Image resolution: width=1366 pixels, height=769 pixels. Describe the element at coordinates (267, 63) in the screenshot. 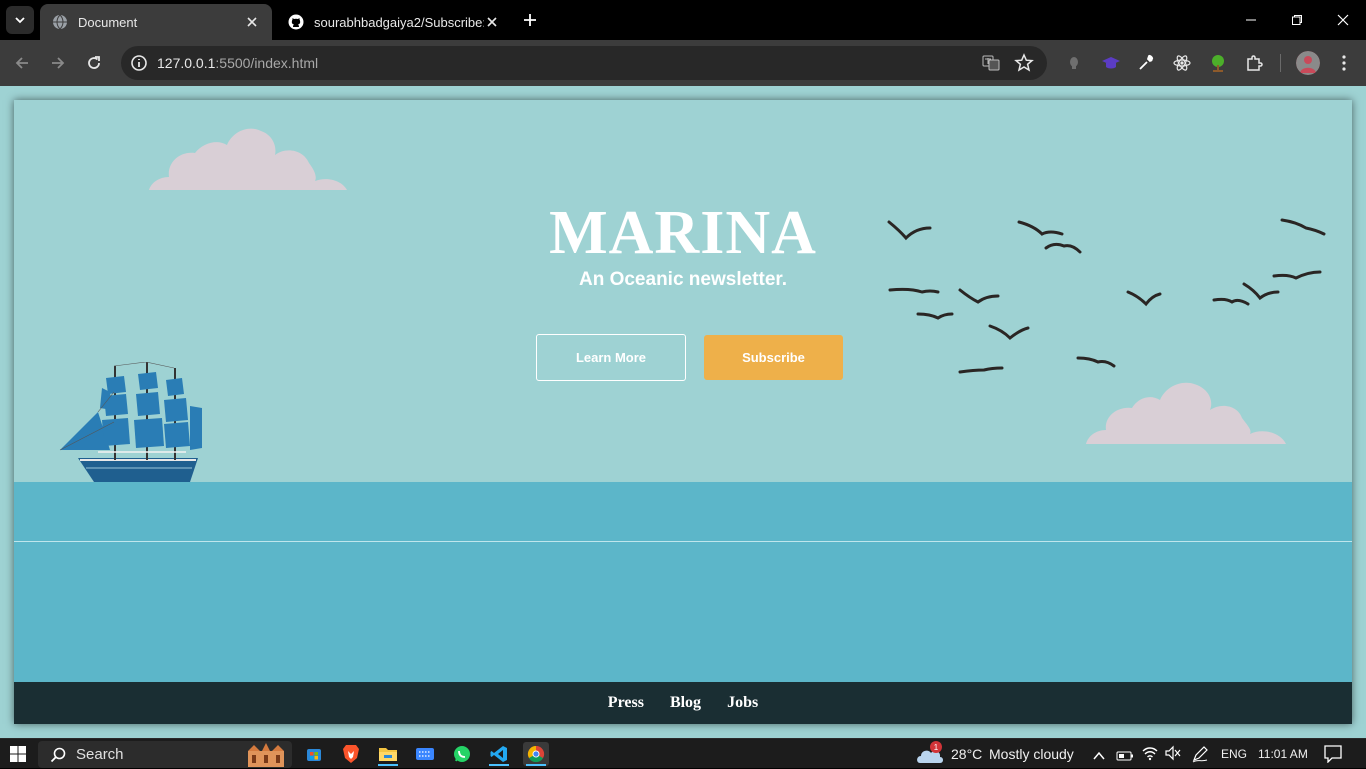

I see `url-path: :5500/index.html` at that location.